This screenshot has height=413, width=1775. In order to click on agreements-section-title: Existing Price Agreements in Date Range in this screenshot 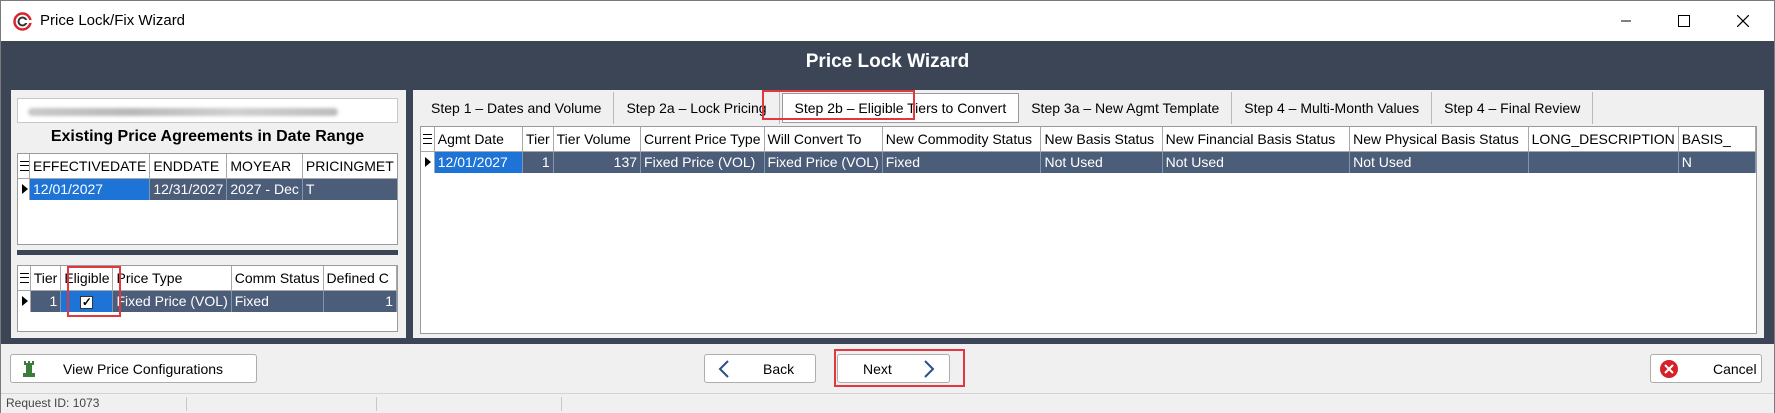, I will do `click(207, 136)`.